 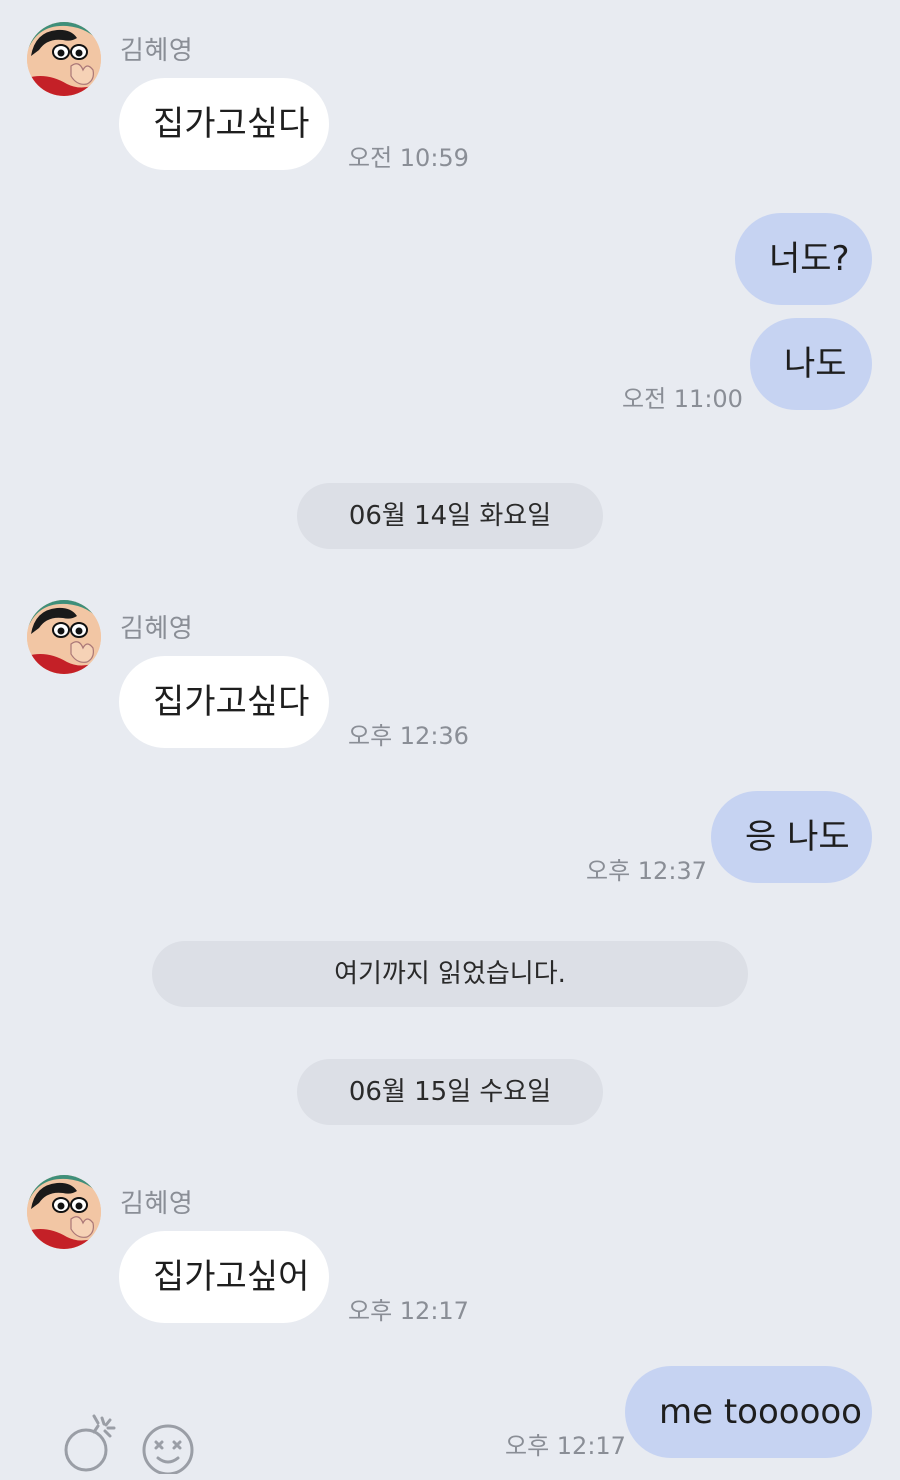 I want to click on message-timestamp: 오전 11:00, so click(x=682, y=399).